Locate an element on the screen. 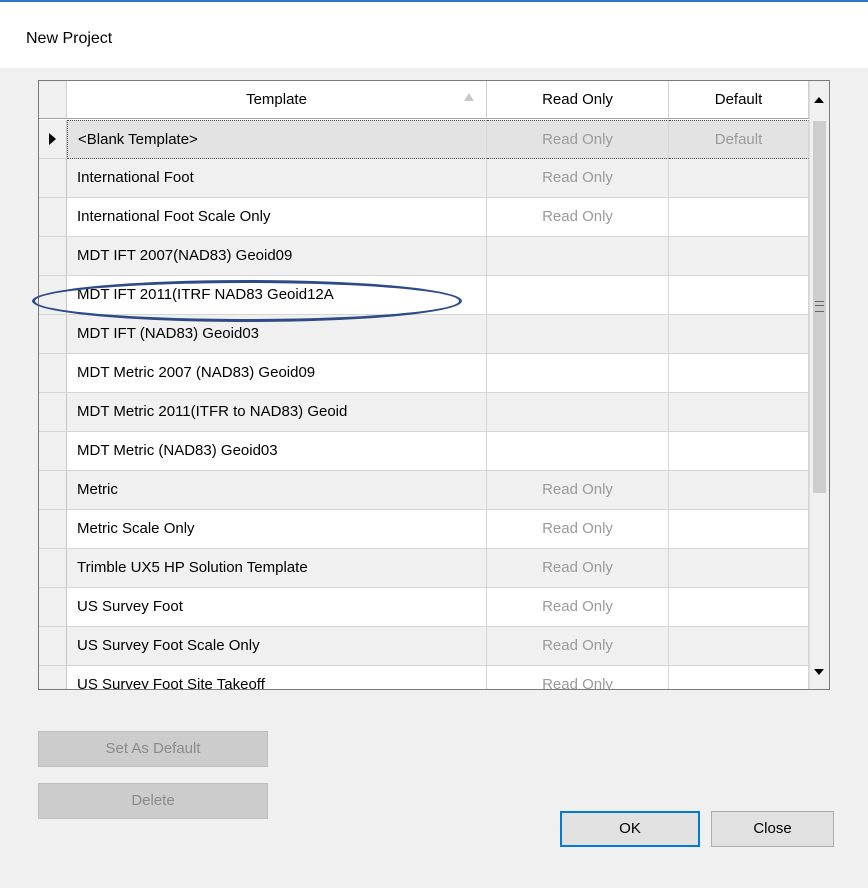  scroll-up-arrow-icon is located at coordinates (819, 100).